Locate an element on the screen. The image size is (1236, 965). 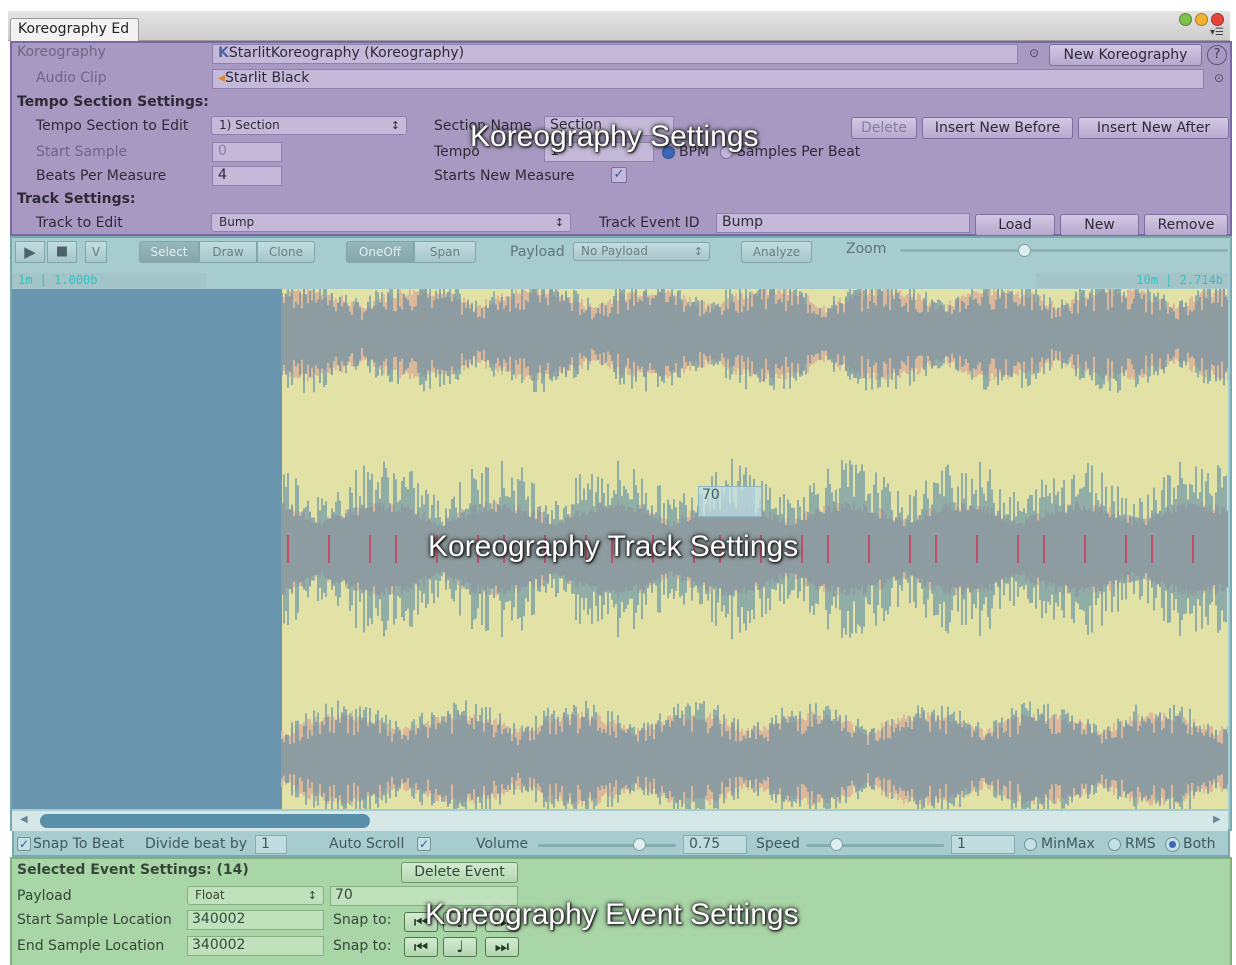
minmax-radio is located at coordinates (1030, 844).